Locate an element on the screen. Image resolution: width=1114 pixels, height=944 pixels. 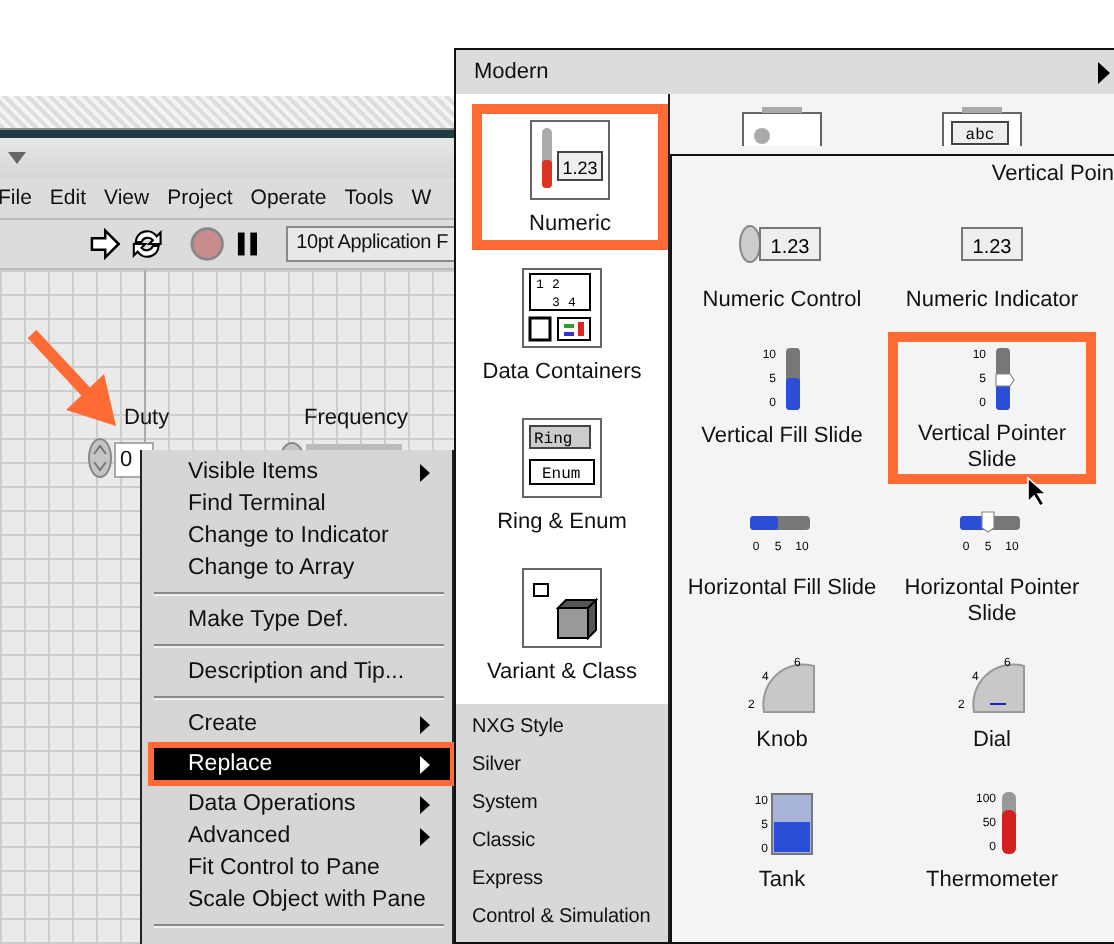
category-label: Variant & Class is located at coordinates (562, 671).